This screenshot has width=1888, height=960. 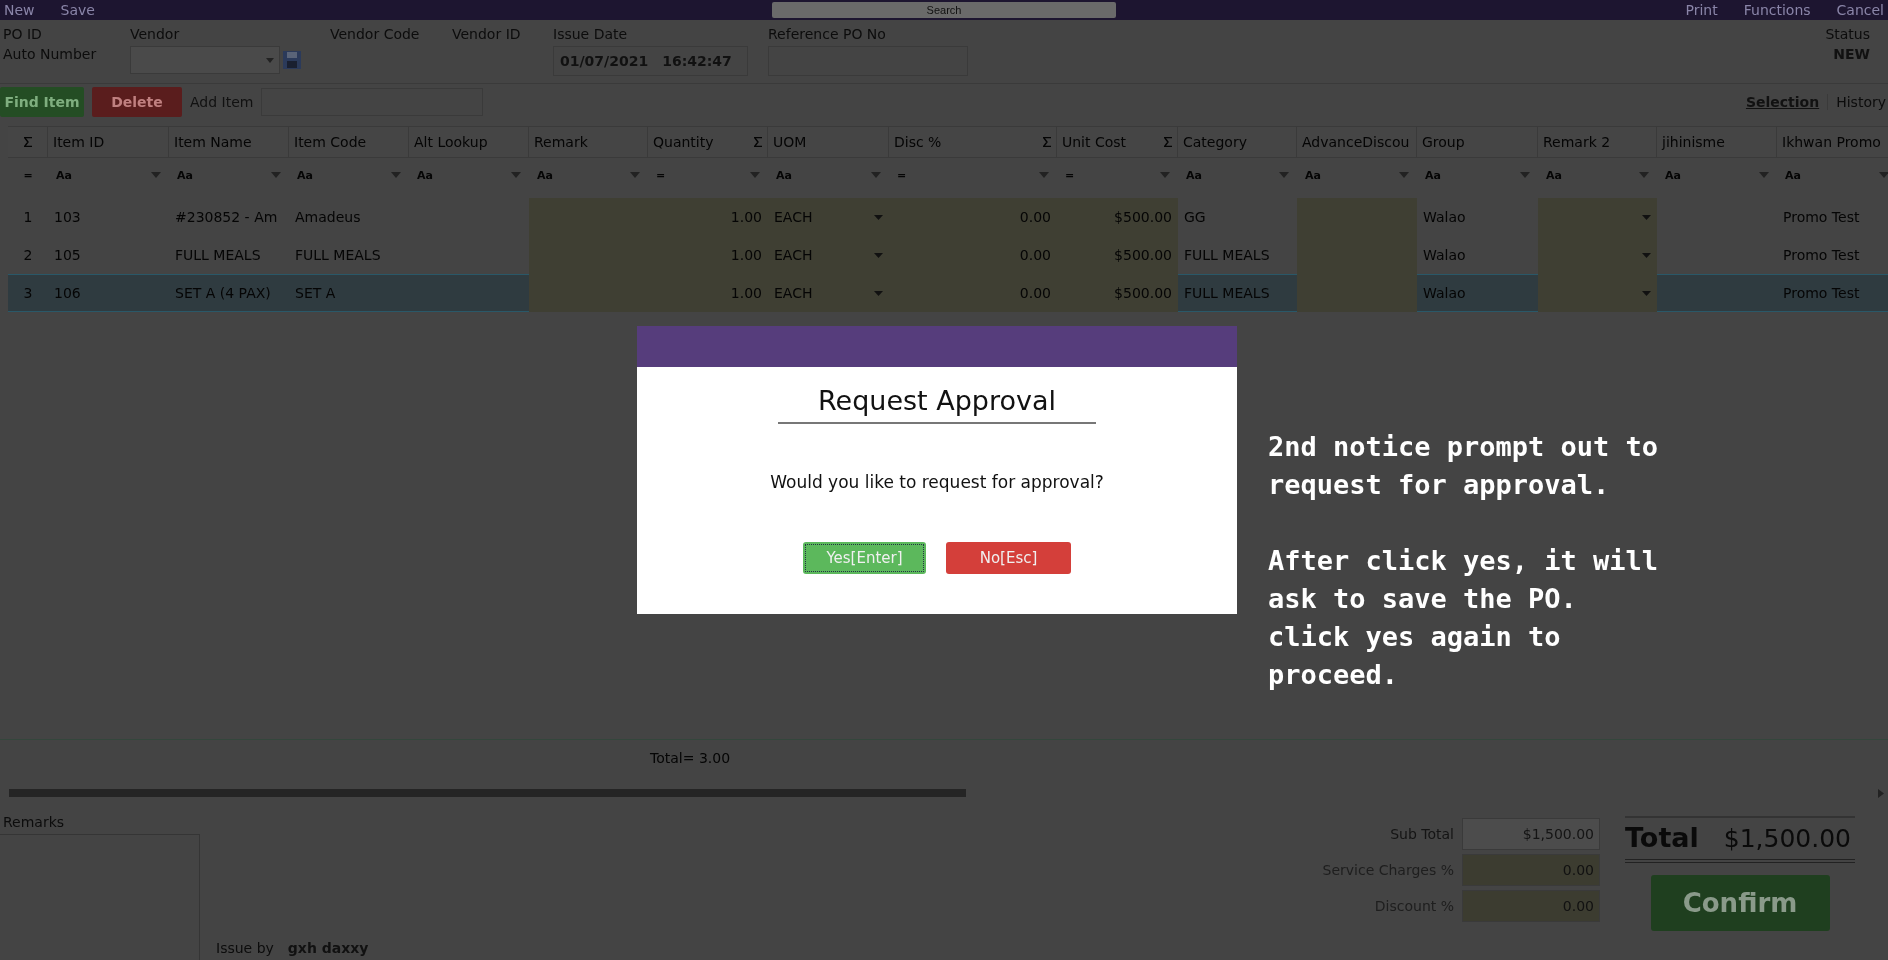 I want to click on dialog-message: Would you like to request for approval?, so click(x=937, y=482).